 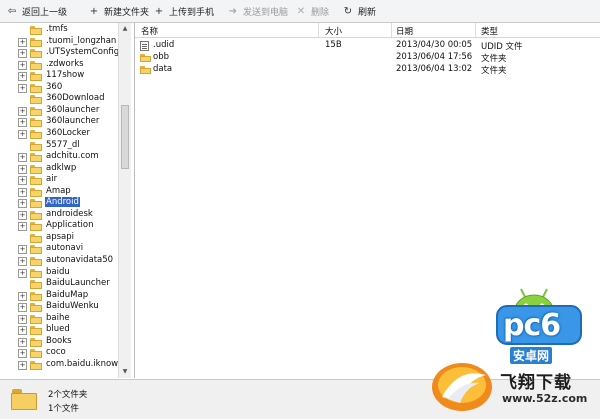 What do you see at coordinates (59, 180) in the screenshot?
I see `tree-item: + air` at bounding box center [59, 180].